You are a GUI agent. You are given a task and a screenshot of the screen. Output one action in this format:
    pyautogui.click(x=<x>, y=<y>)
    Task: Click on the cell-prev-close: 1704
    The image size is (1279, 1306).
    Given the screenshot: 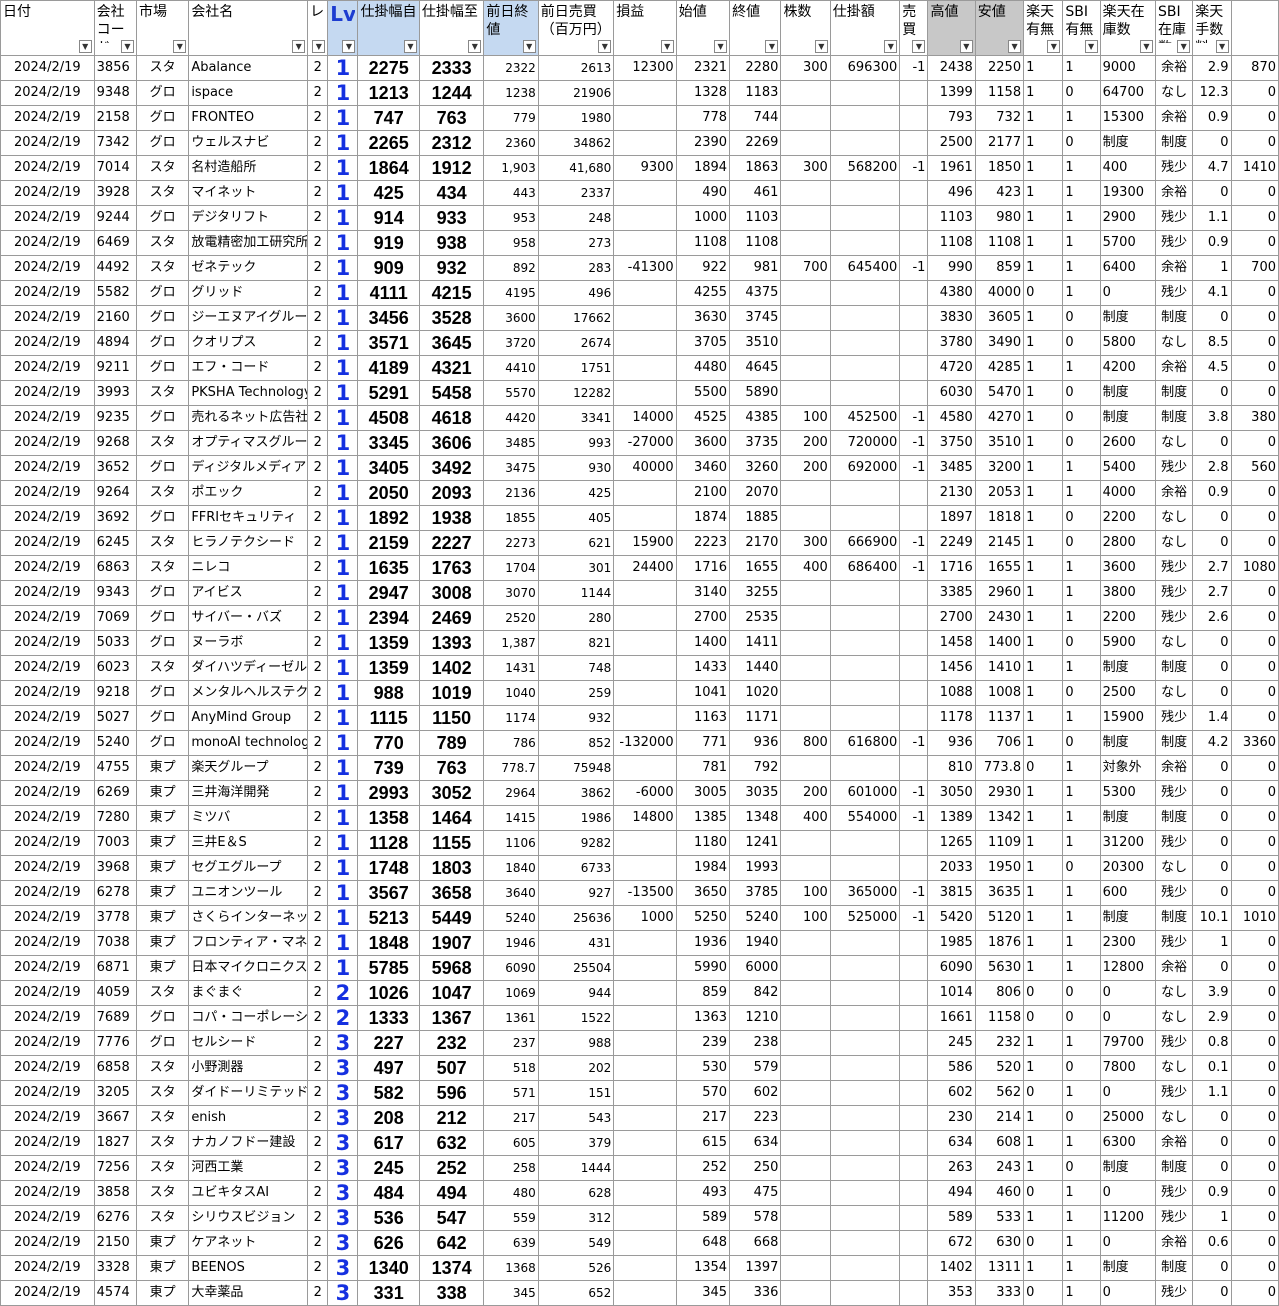 What is the action you would take?
    pyautogui.click(x=511, y=568)
    